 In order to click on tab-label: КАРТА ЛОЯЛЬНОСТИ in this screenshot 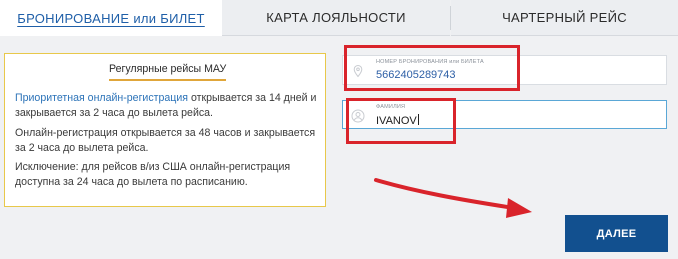, I will do `click(336, 17)`.